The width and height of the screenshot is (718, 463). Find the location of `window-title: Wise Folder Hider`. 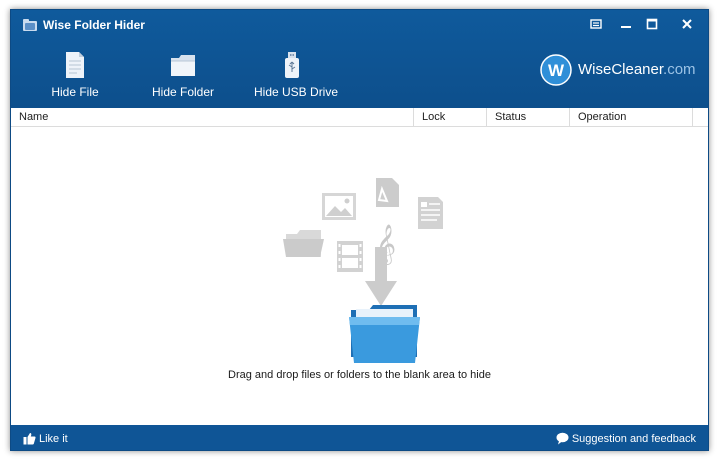

window-title: Wise Folder Hider is located at coordinates (94, 25).